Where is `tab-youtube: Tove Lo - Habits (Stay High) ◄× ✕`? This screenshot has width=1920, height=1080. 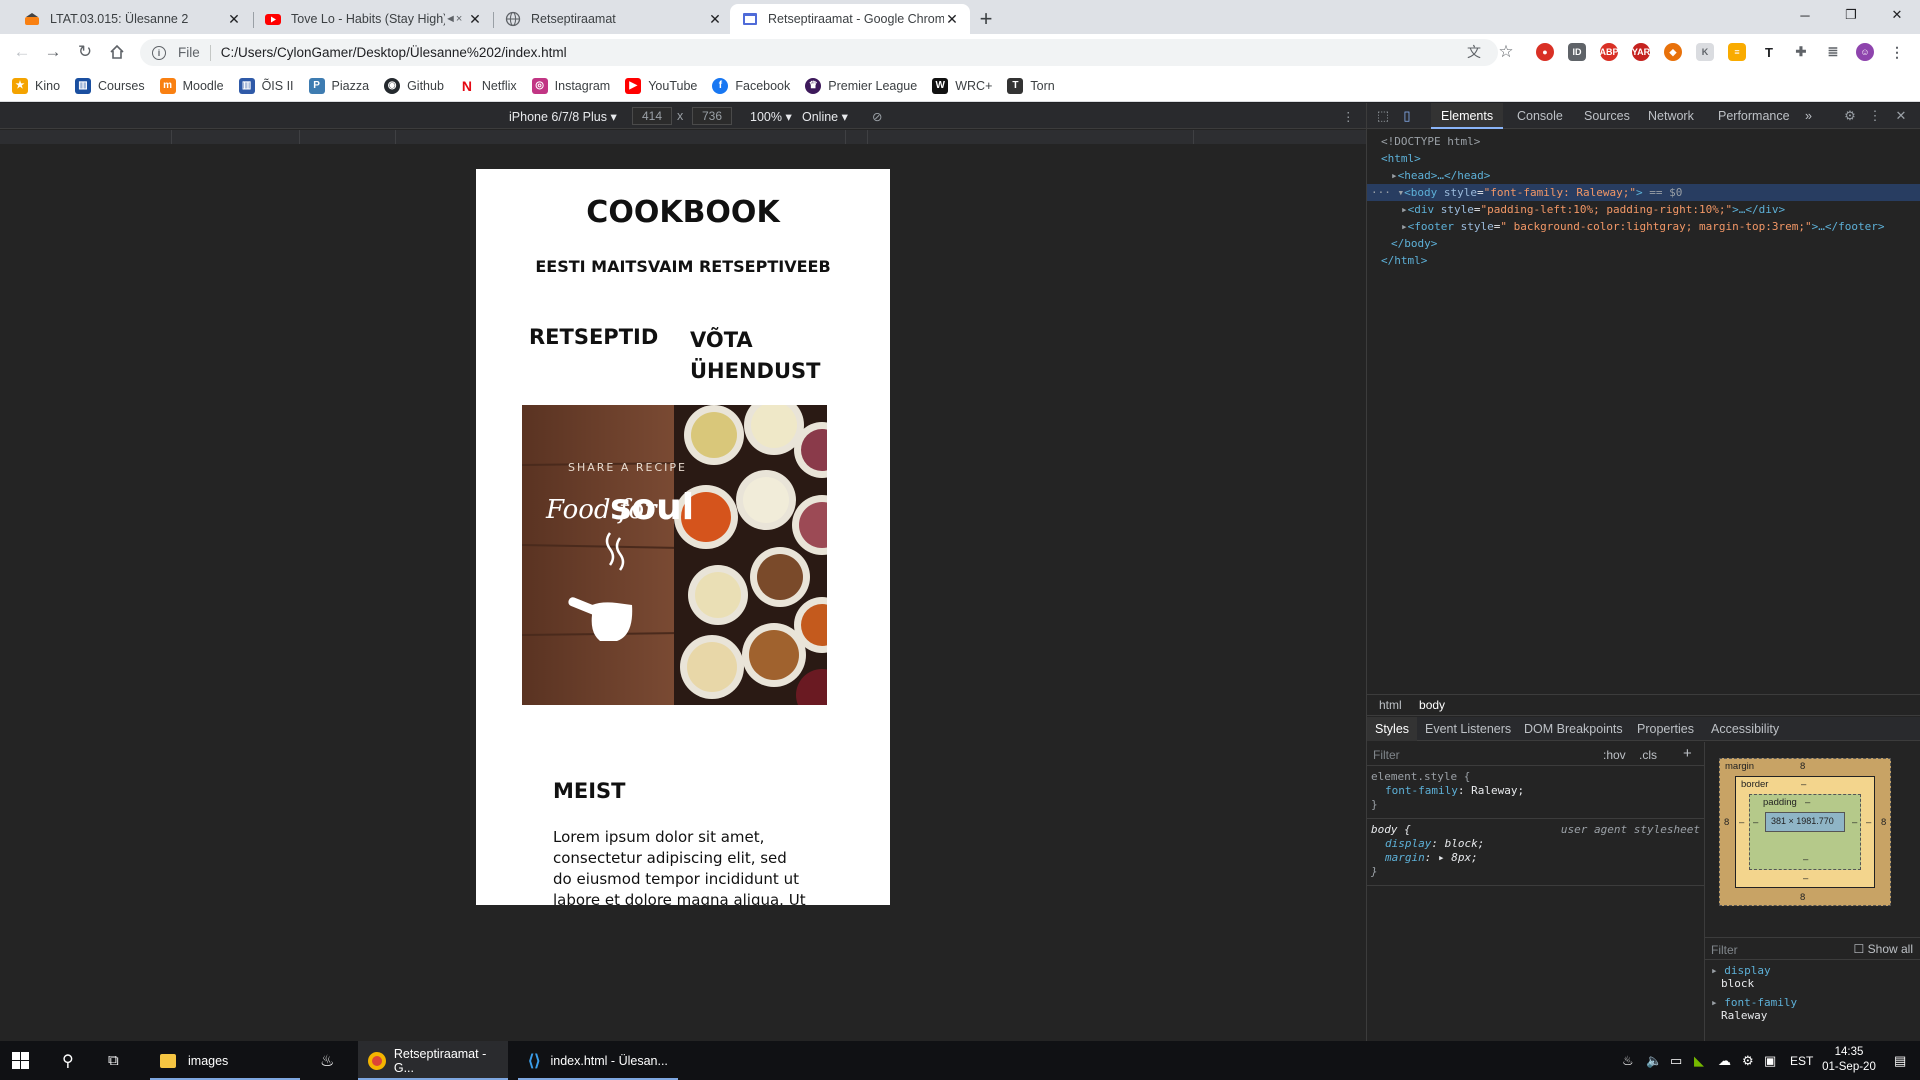 tab-youtube: Tove Lo - Habits (Stay High) ◄× ✕ is located at coordinates (373, 19).